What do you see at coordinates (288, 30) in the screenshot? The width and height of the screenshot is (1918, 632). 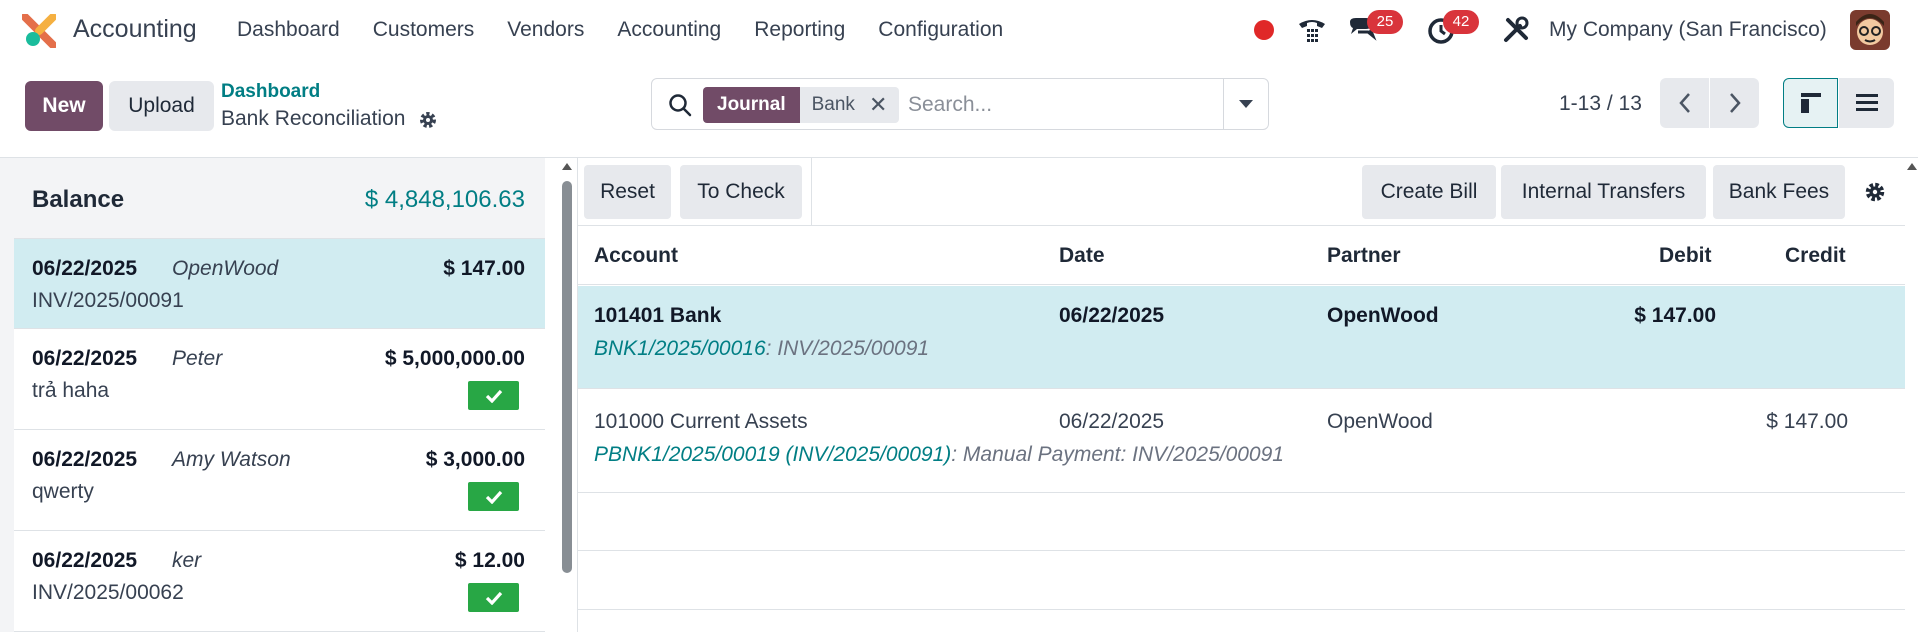 I see `menu-item-dashboard: Dashboard` at bounding box center [288, 30].